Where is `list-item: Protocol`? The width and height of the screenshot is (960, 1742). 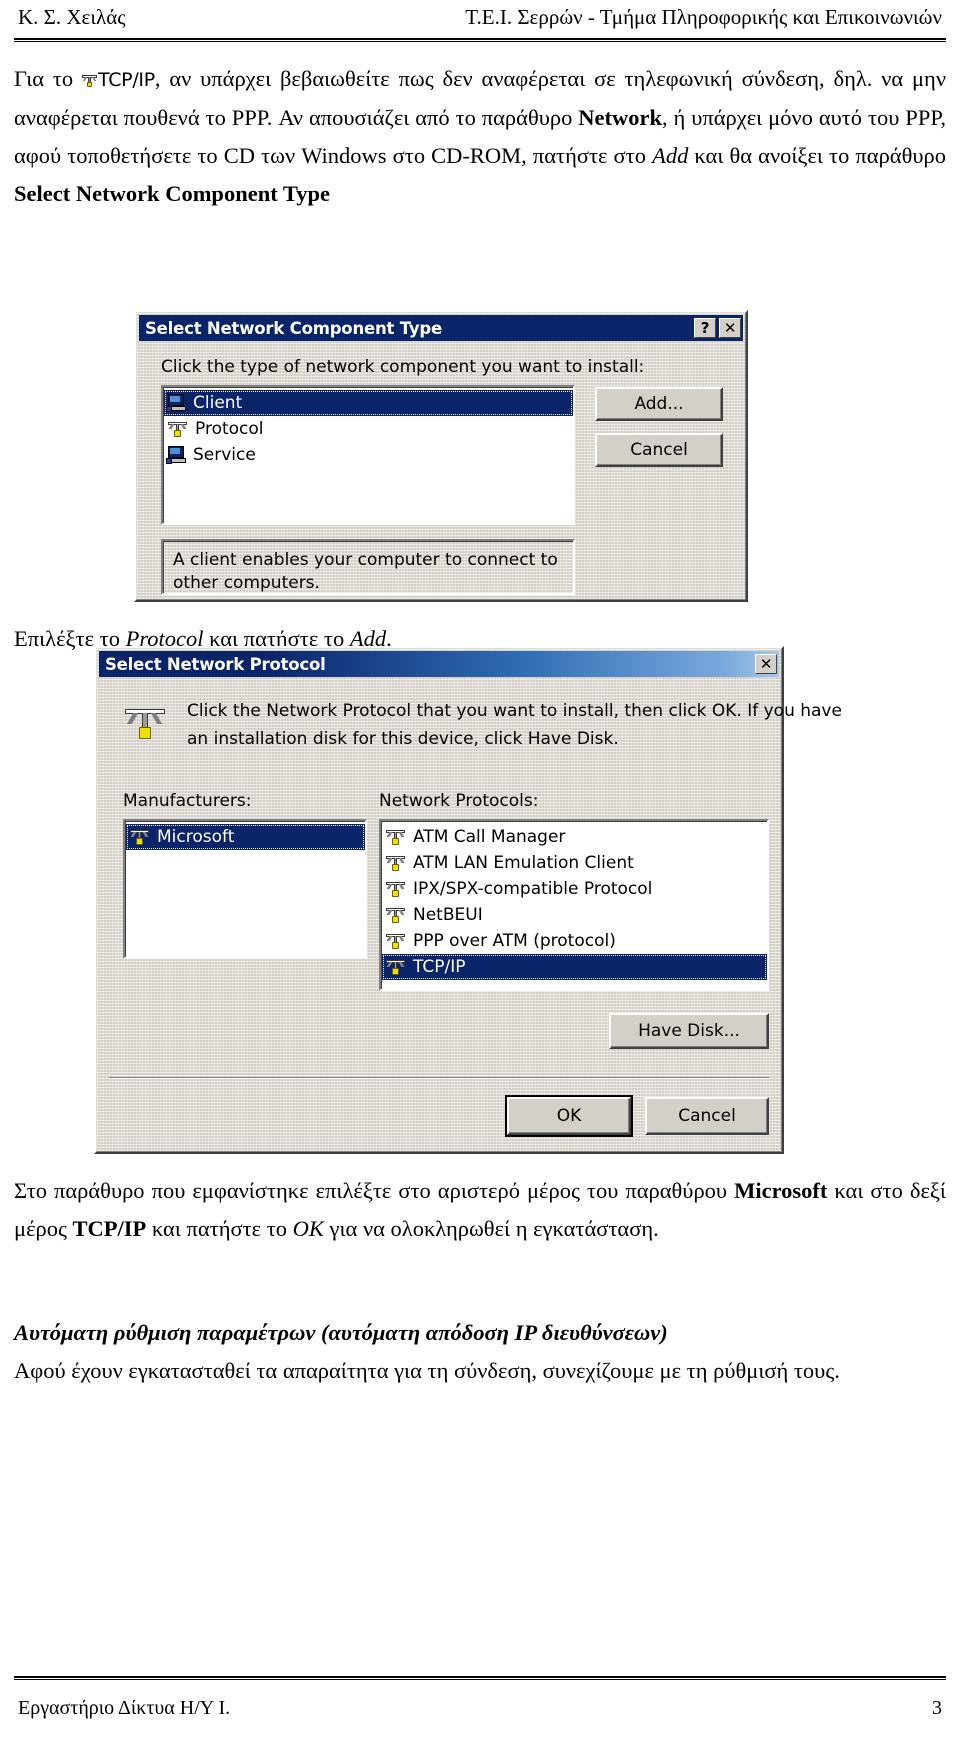 list-item: Protocol is located at coordinates (368, 429).